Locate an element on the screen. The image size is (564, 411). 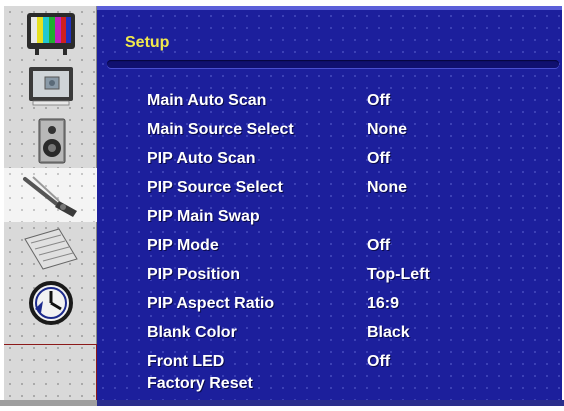
menu-item-label: PIP Position is located at coordinates (194, 274).